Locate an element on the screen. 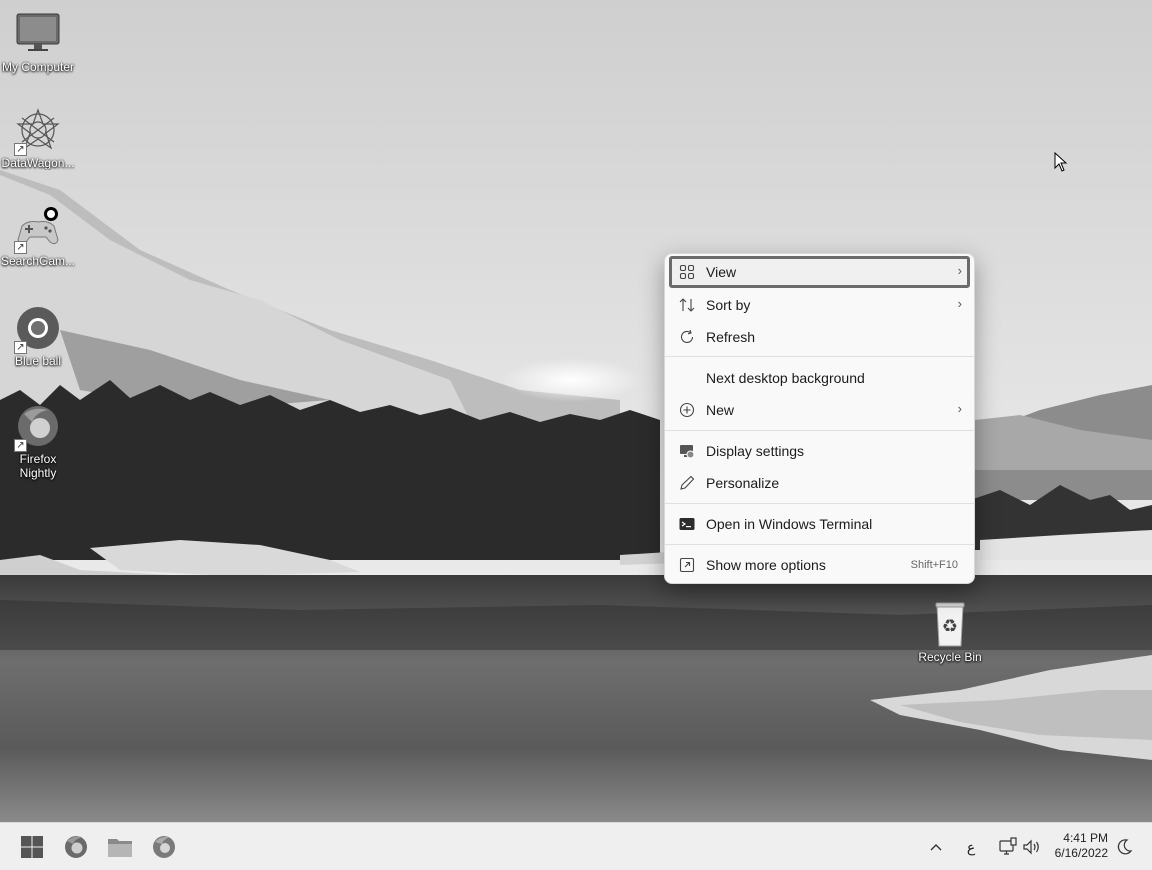  chevron-up-icon is located at coordinates (936, 853).